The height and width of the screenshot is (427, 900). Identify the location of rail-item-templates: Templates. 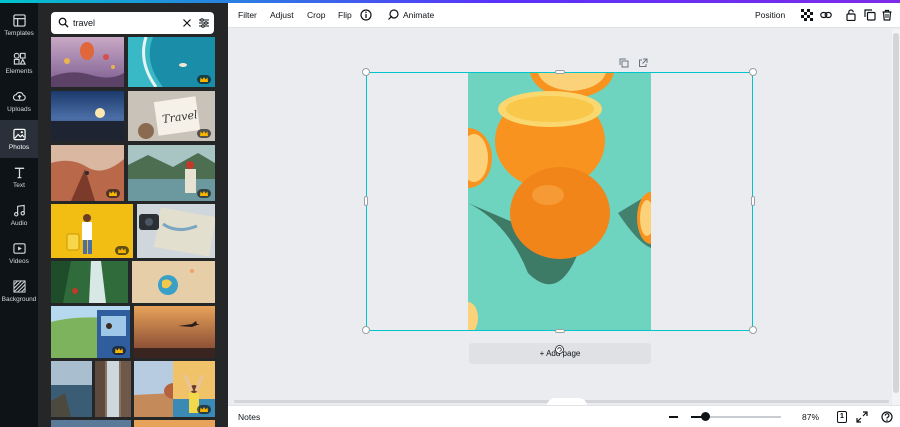
(19, 25).